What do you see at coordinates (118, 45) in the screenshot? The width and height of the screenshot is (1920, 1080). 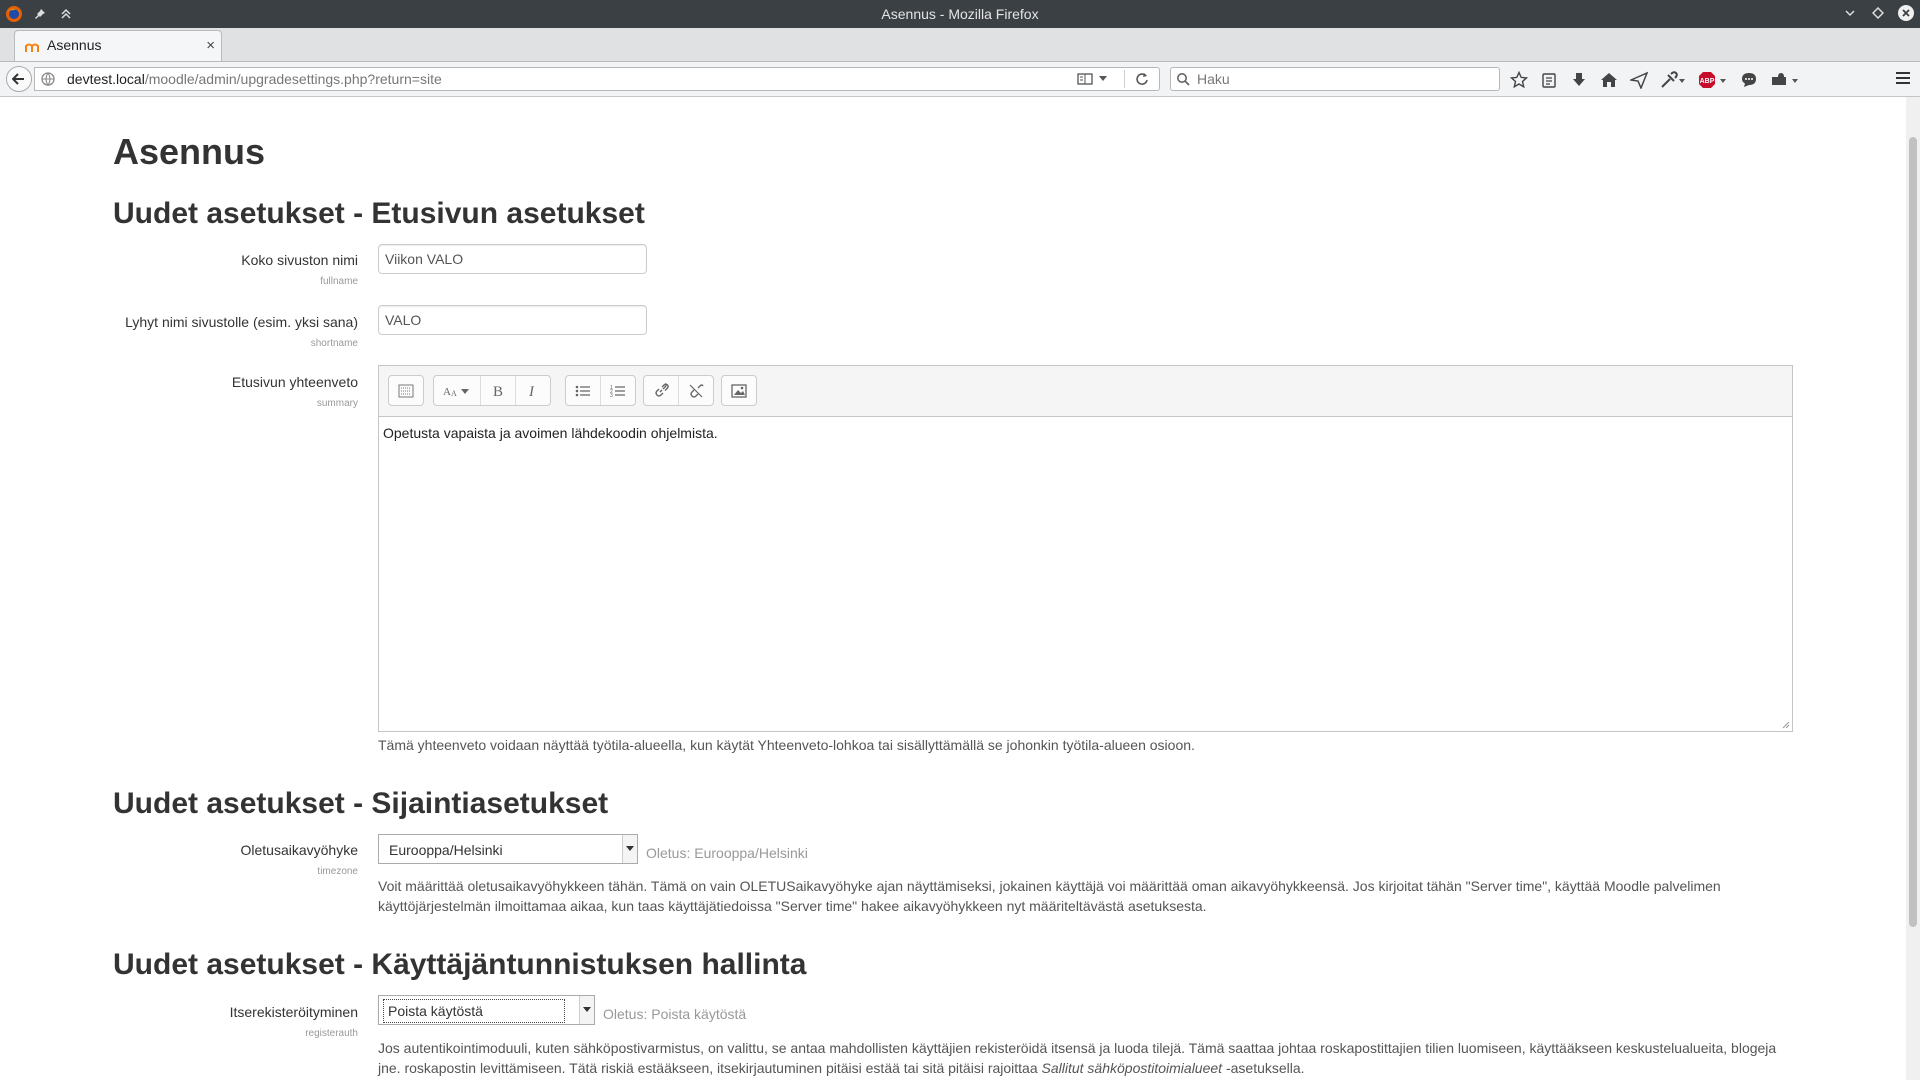 I see `tab-asennus: Asennus ×` at bounding box center [118, 45].